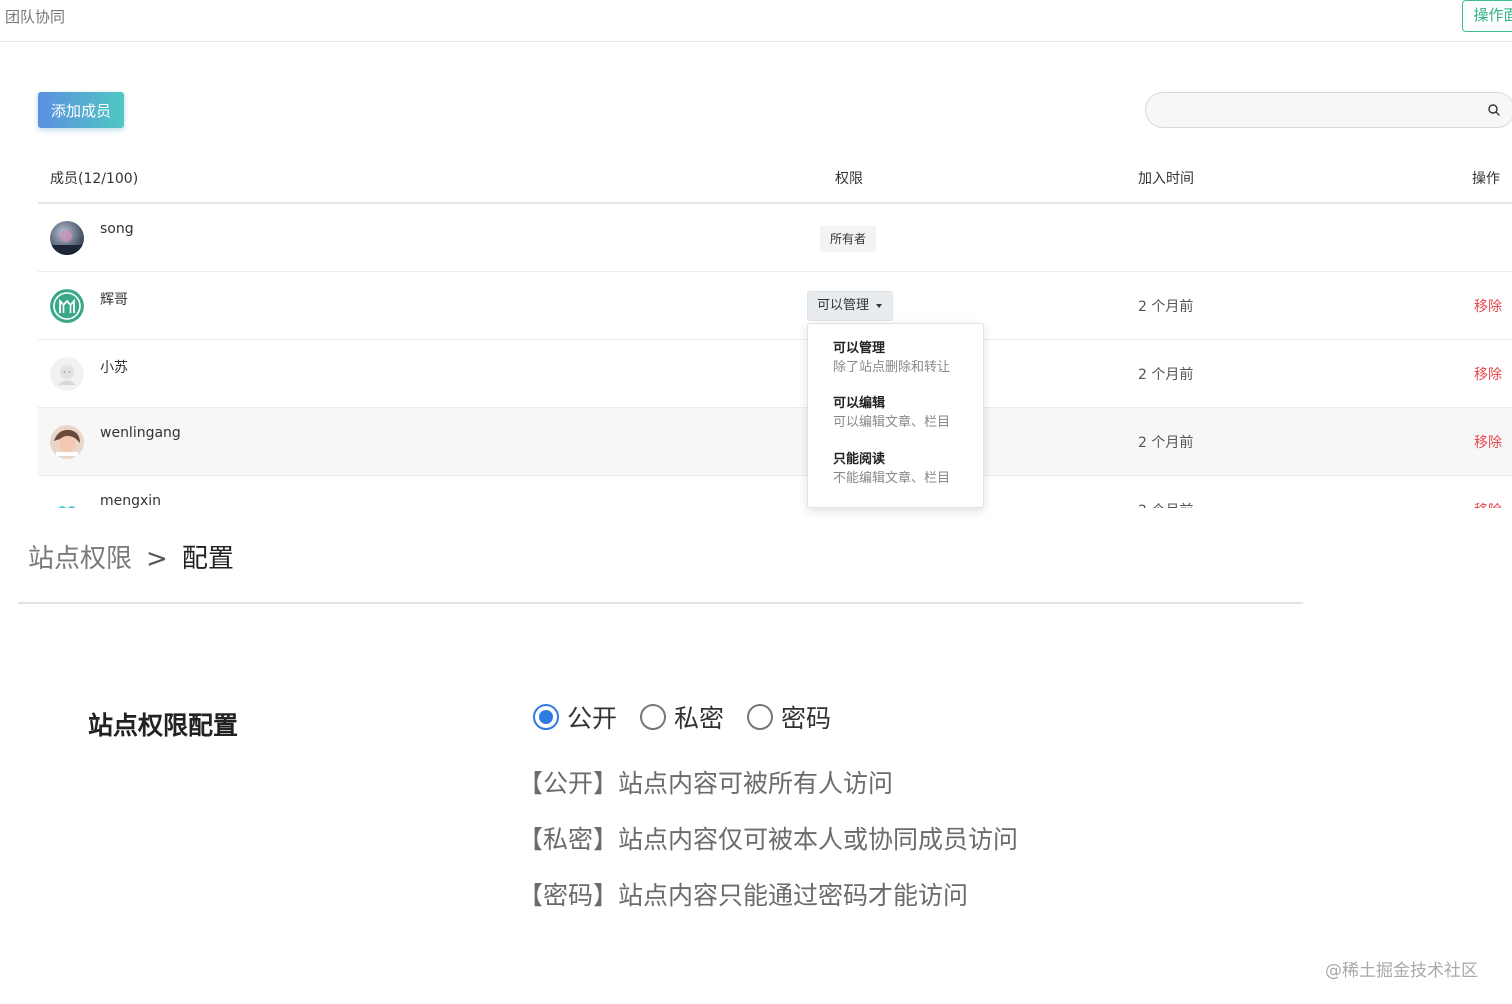 The image size is (1512, 1004). What do you see at coordinates (775, 238) in the screenshot?
I see `table-row: song 所有者` at bounding box center [775, 238].